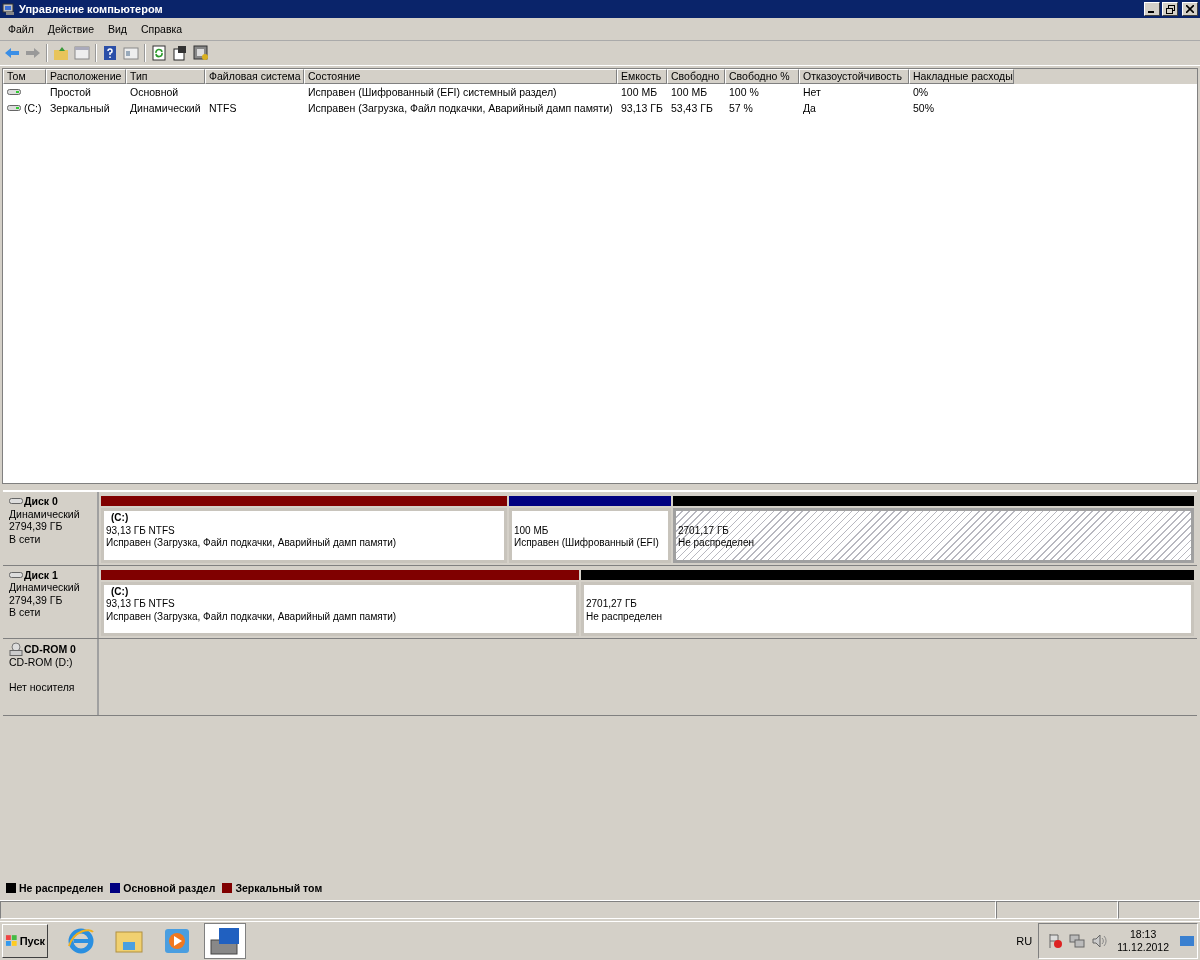  What do you see at coordinates (41, 662) in the screenshot?
I see `disk-type: CD-ROM (D:)` at bounding box center [41, 662].